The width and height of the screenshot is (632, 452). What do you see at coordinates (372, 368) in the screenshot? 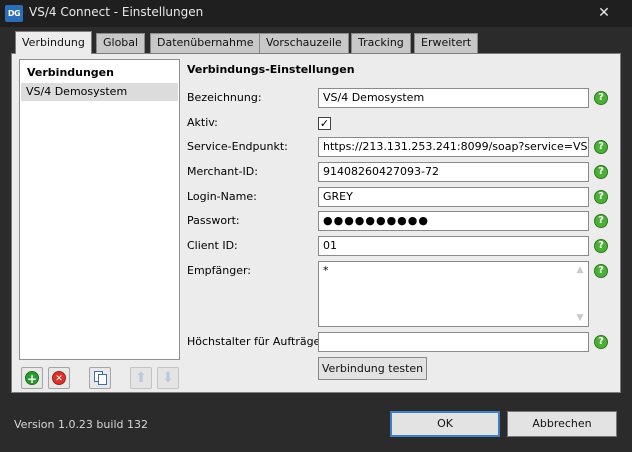
I see `test-connection-button: Verbindung testen` at bounding box center [372, 368].